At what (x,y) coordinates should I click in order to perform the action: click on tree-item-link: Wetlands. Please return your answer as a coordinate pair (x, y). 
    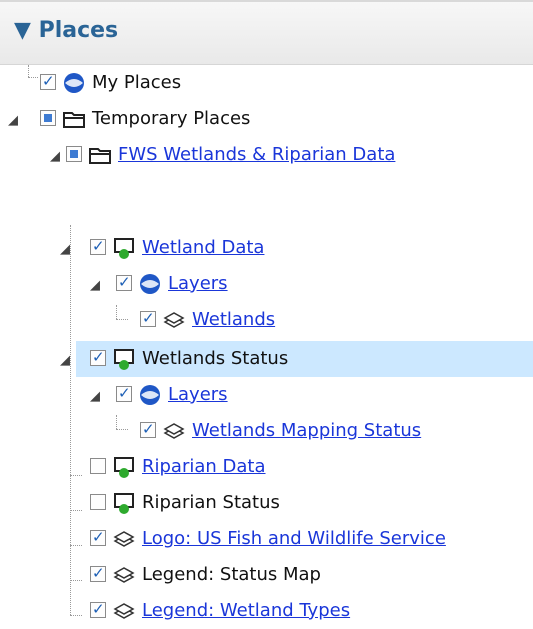
    Looking at the image, I should click on (233, 319).